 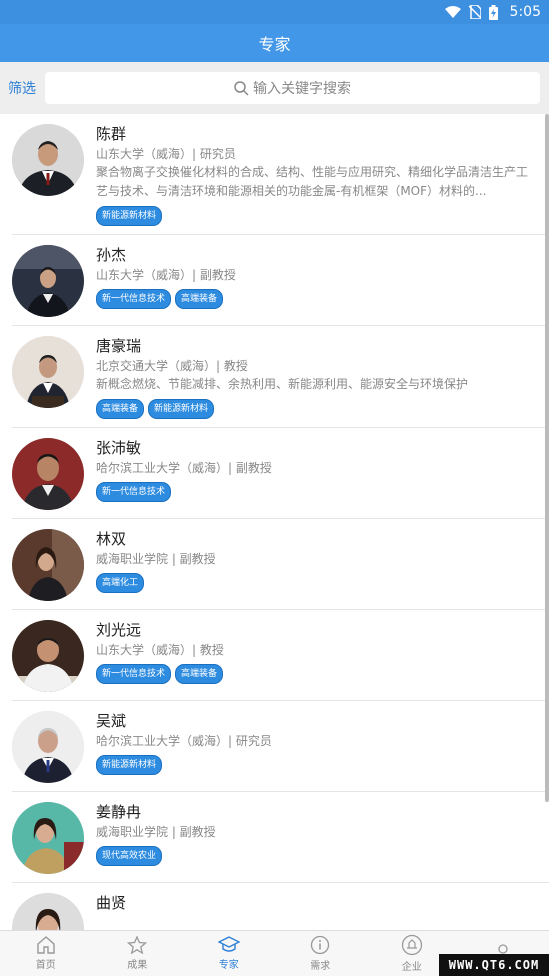 What do you see at coordinates (228, 944) in the screenshot?
I see `graduation-cap-icon` at bounding box center [228, 944].